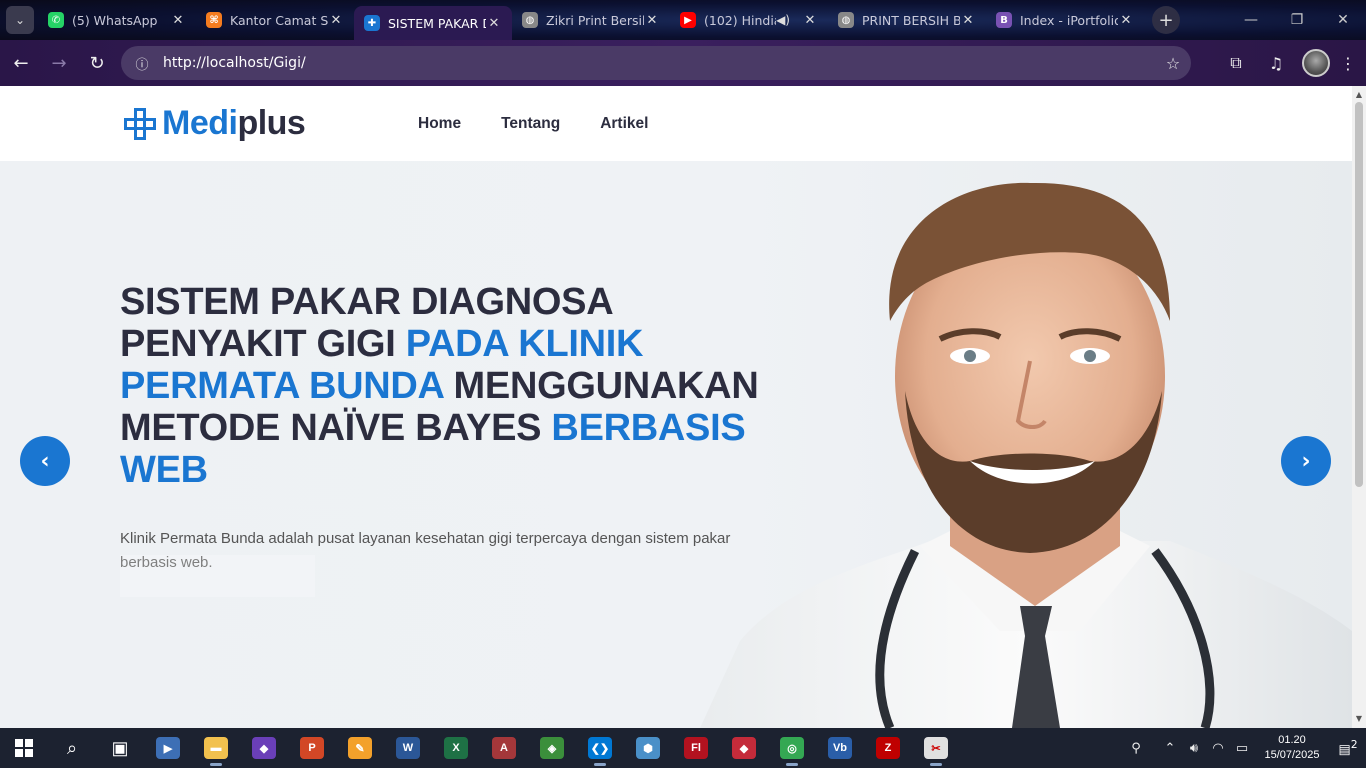 The width and height of the screenshot is (1366, 768). I want to click on filezilla-button: Z, so click(888, 748).